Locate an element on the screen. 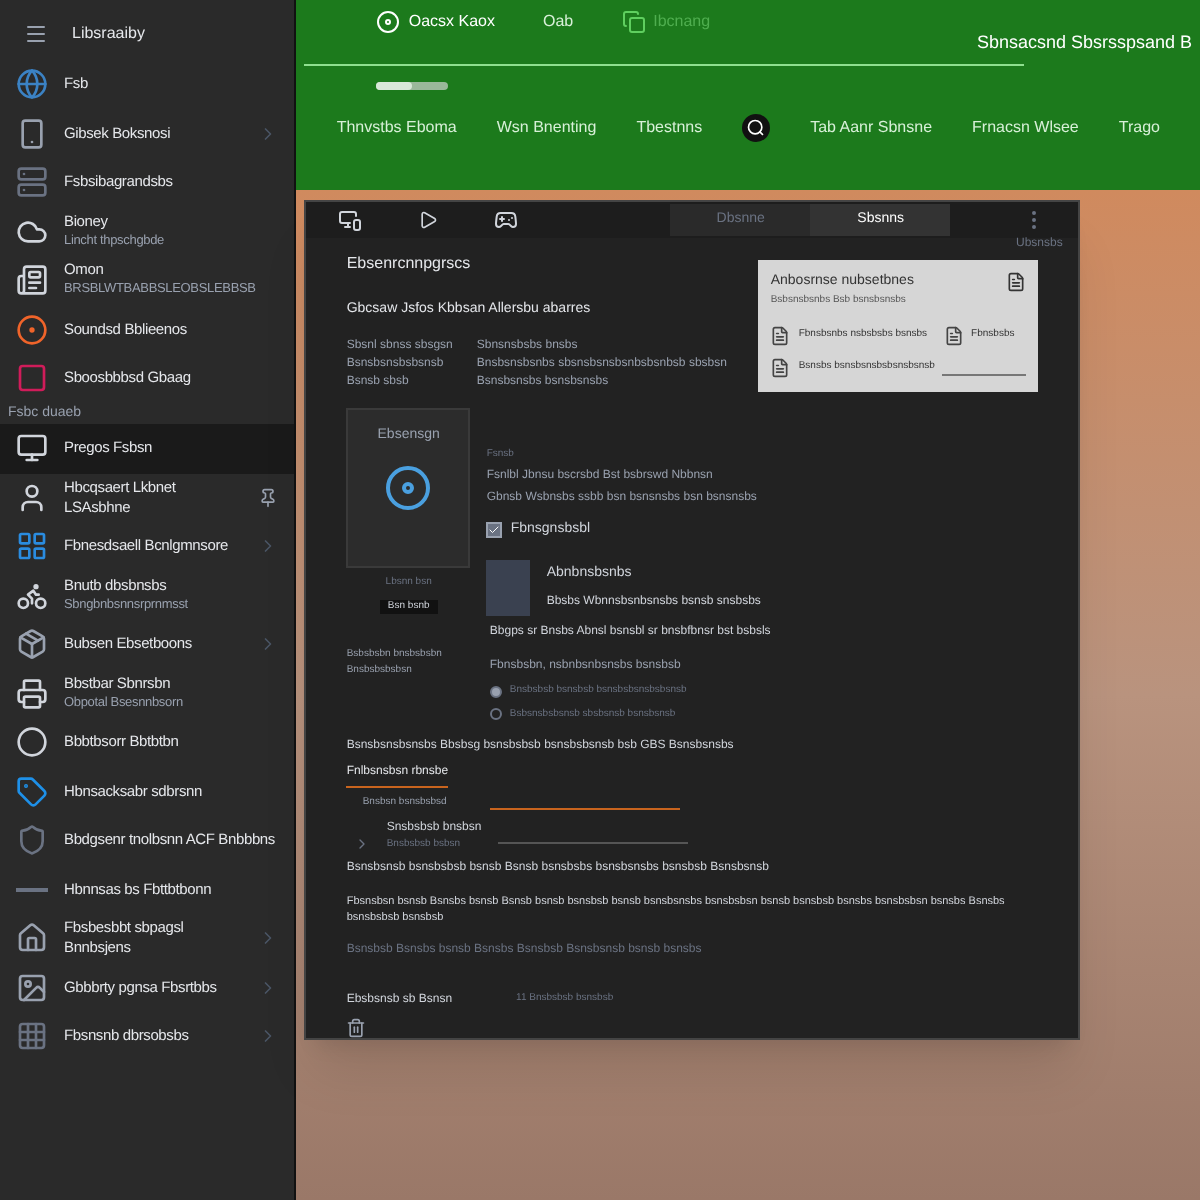  image-icon is located at coordinates (32, 987).